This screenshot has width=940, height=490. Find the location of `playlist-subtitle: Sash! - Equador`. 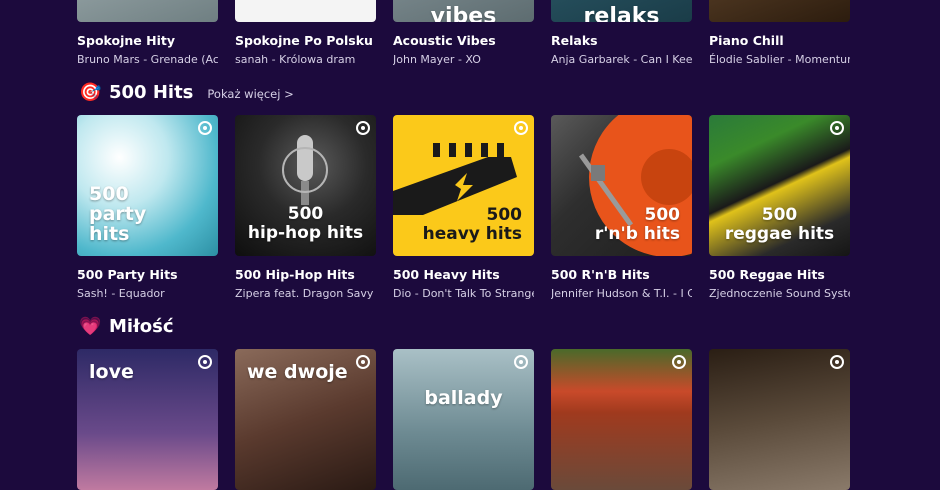

playlist-subtitle: Sash! - Equador is located at coordinates (121, 293).